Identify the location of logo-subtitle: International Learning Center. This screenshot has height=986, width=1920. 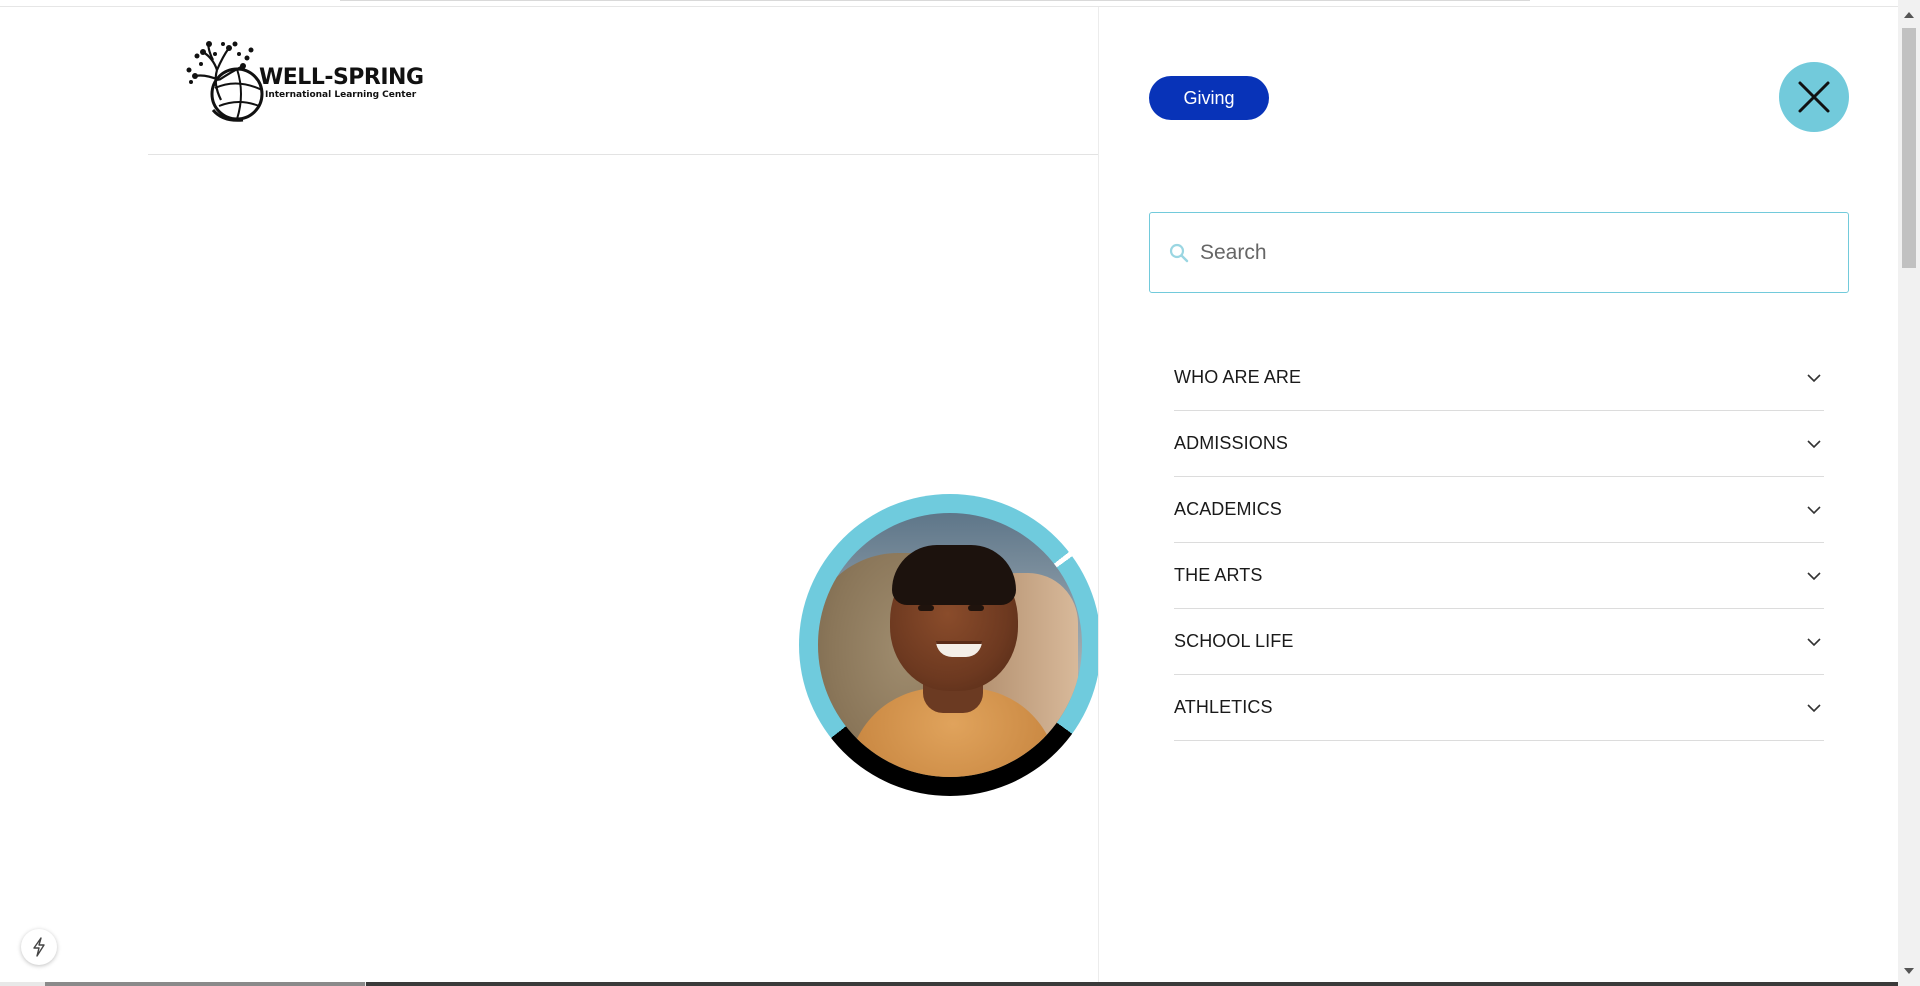
(341, 94).